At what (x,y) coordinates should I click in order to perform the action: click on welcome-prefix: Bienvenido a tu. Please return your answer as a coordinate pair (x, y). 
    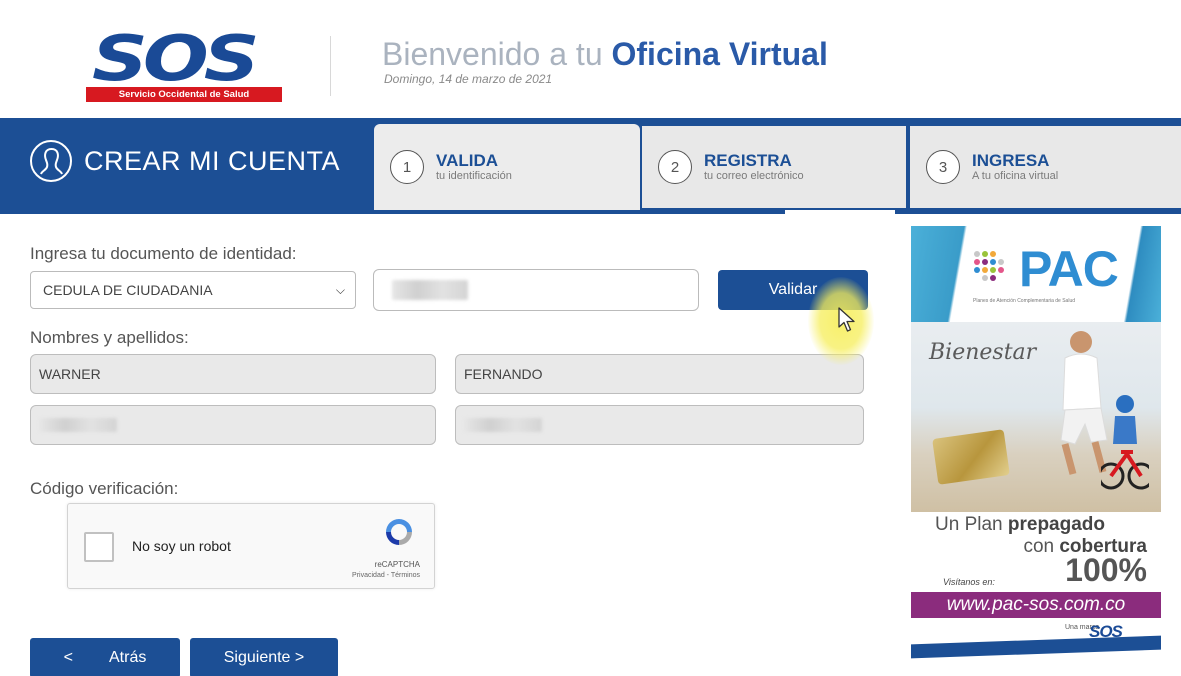
    Looking at the image, I should click on (497, 54).